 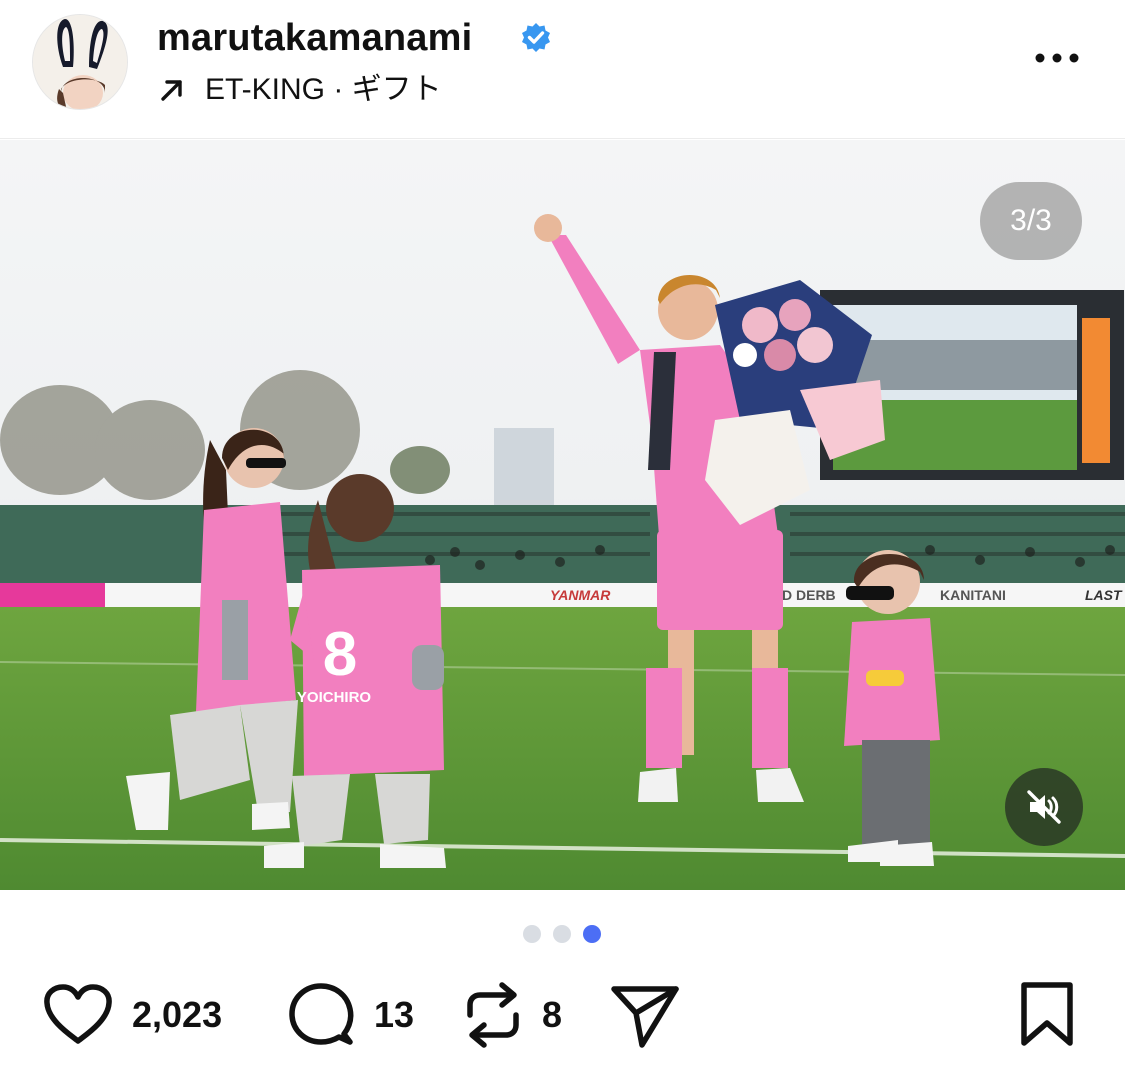 I want to click on banner-last: LAST, so click(x=1104, y=595).